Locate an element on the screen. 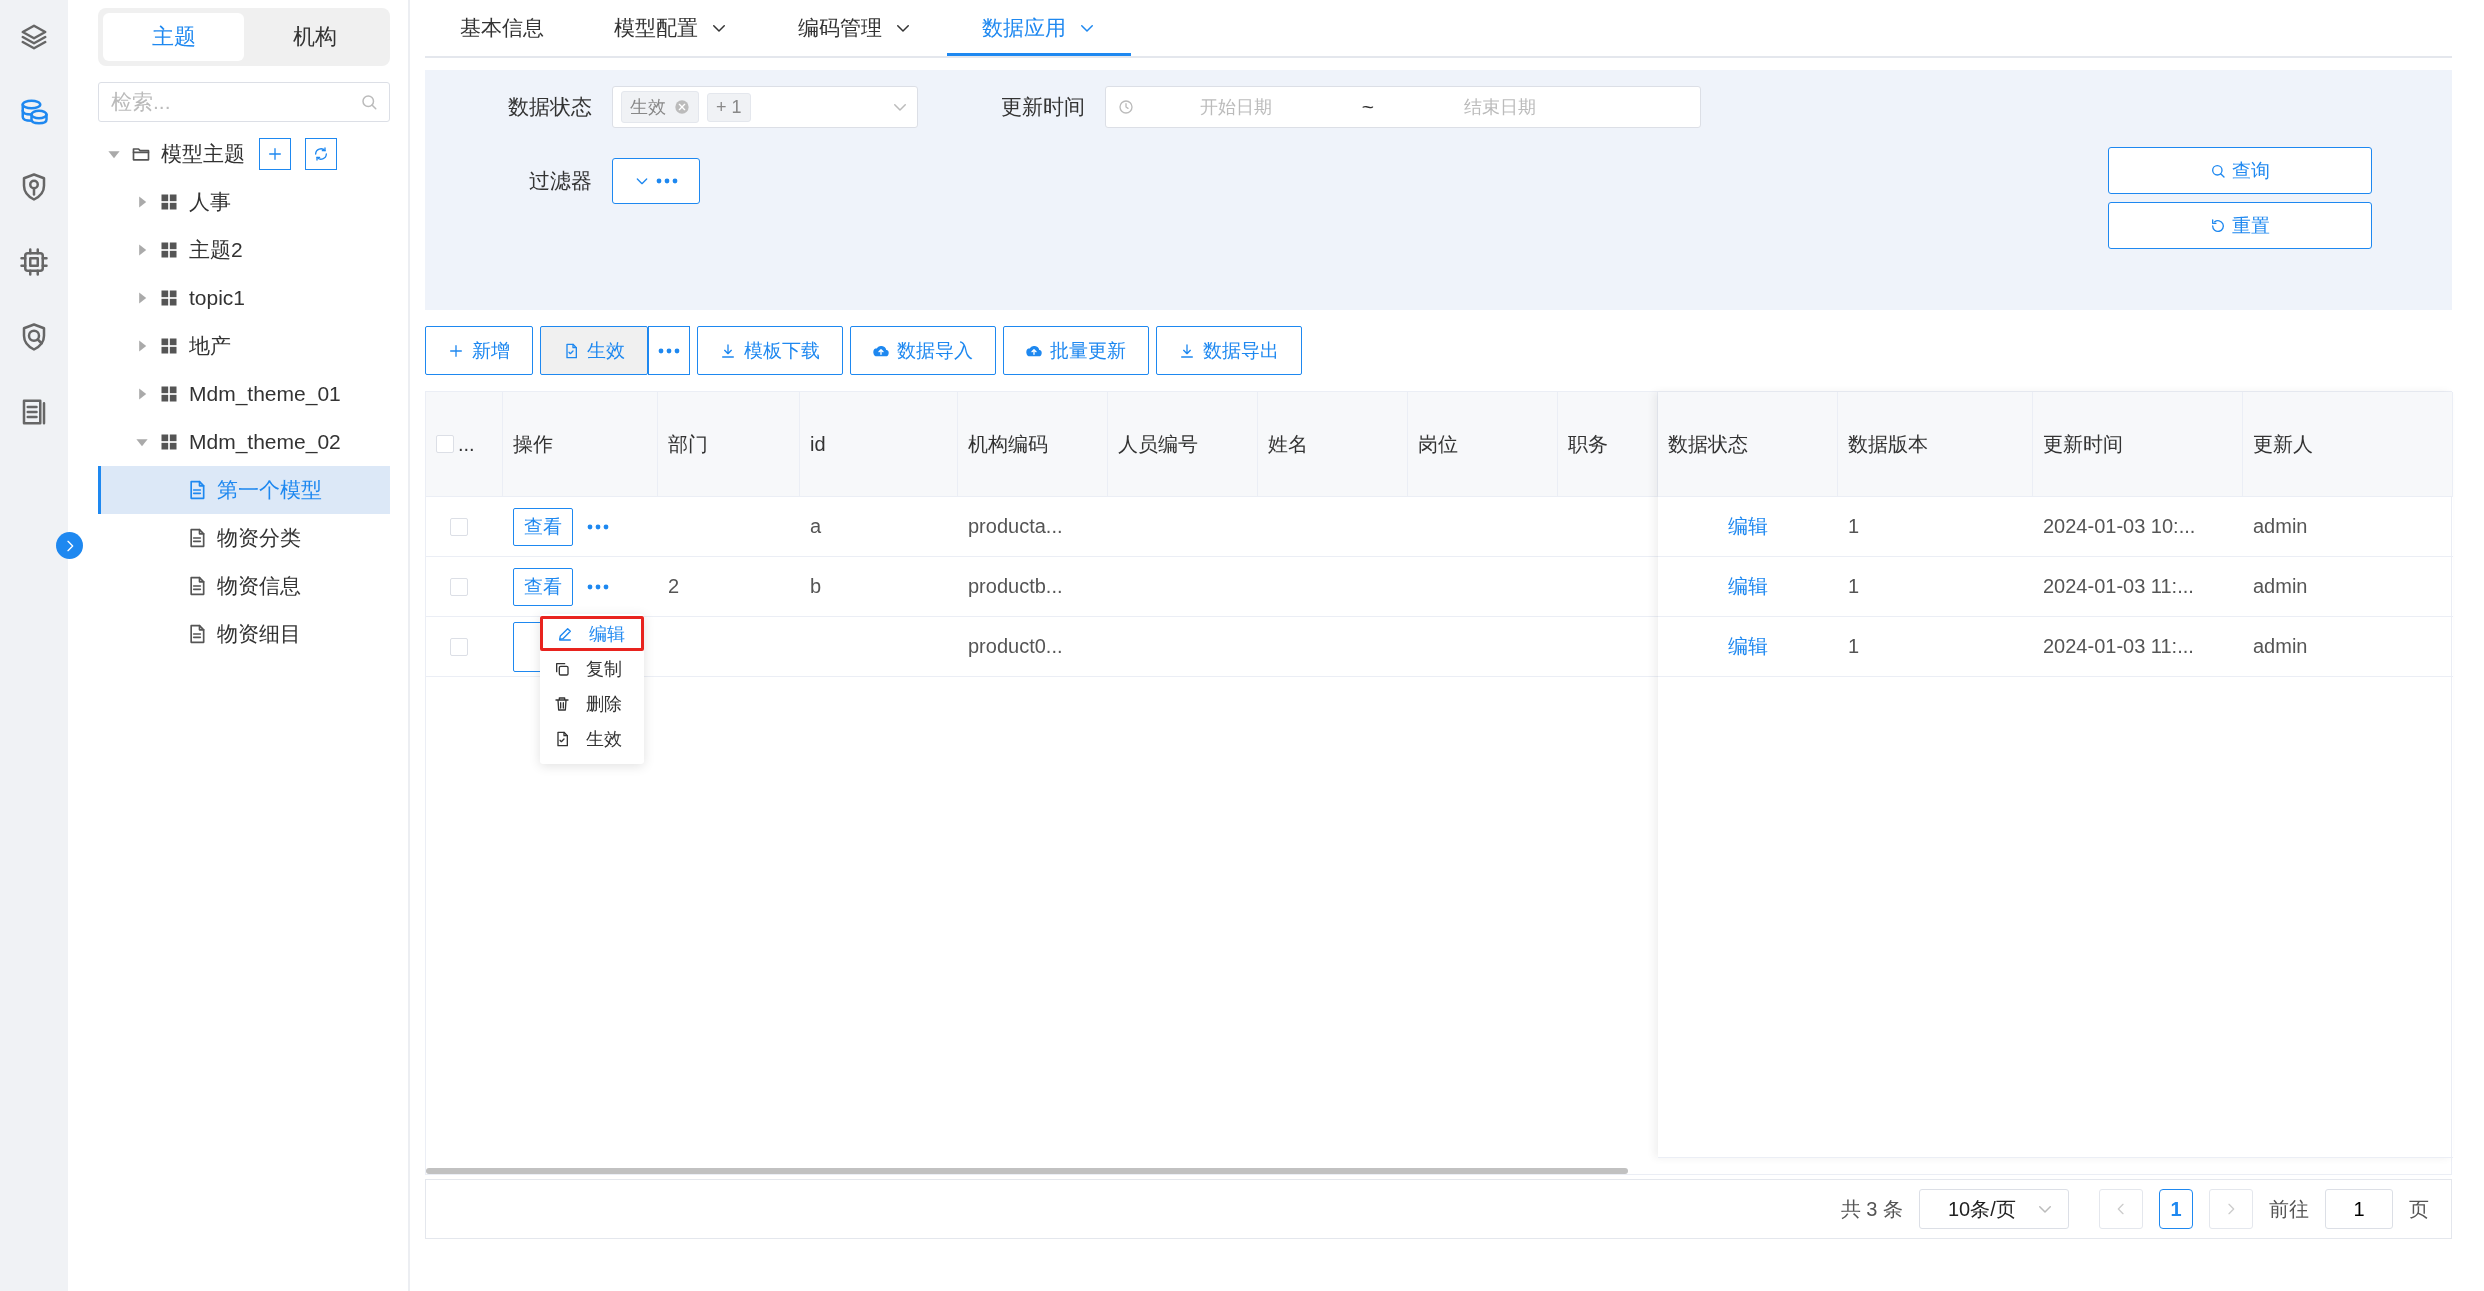 Image resolution: width=2484 pixels, height=1291 pixels. more-button is located at coordinates (669, 350).